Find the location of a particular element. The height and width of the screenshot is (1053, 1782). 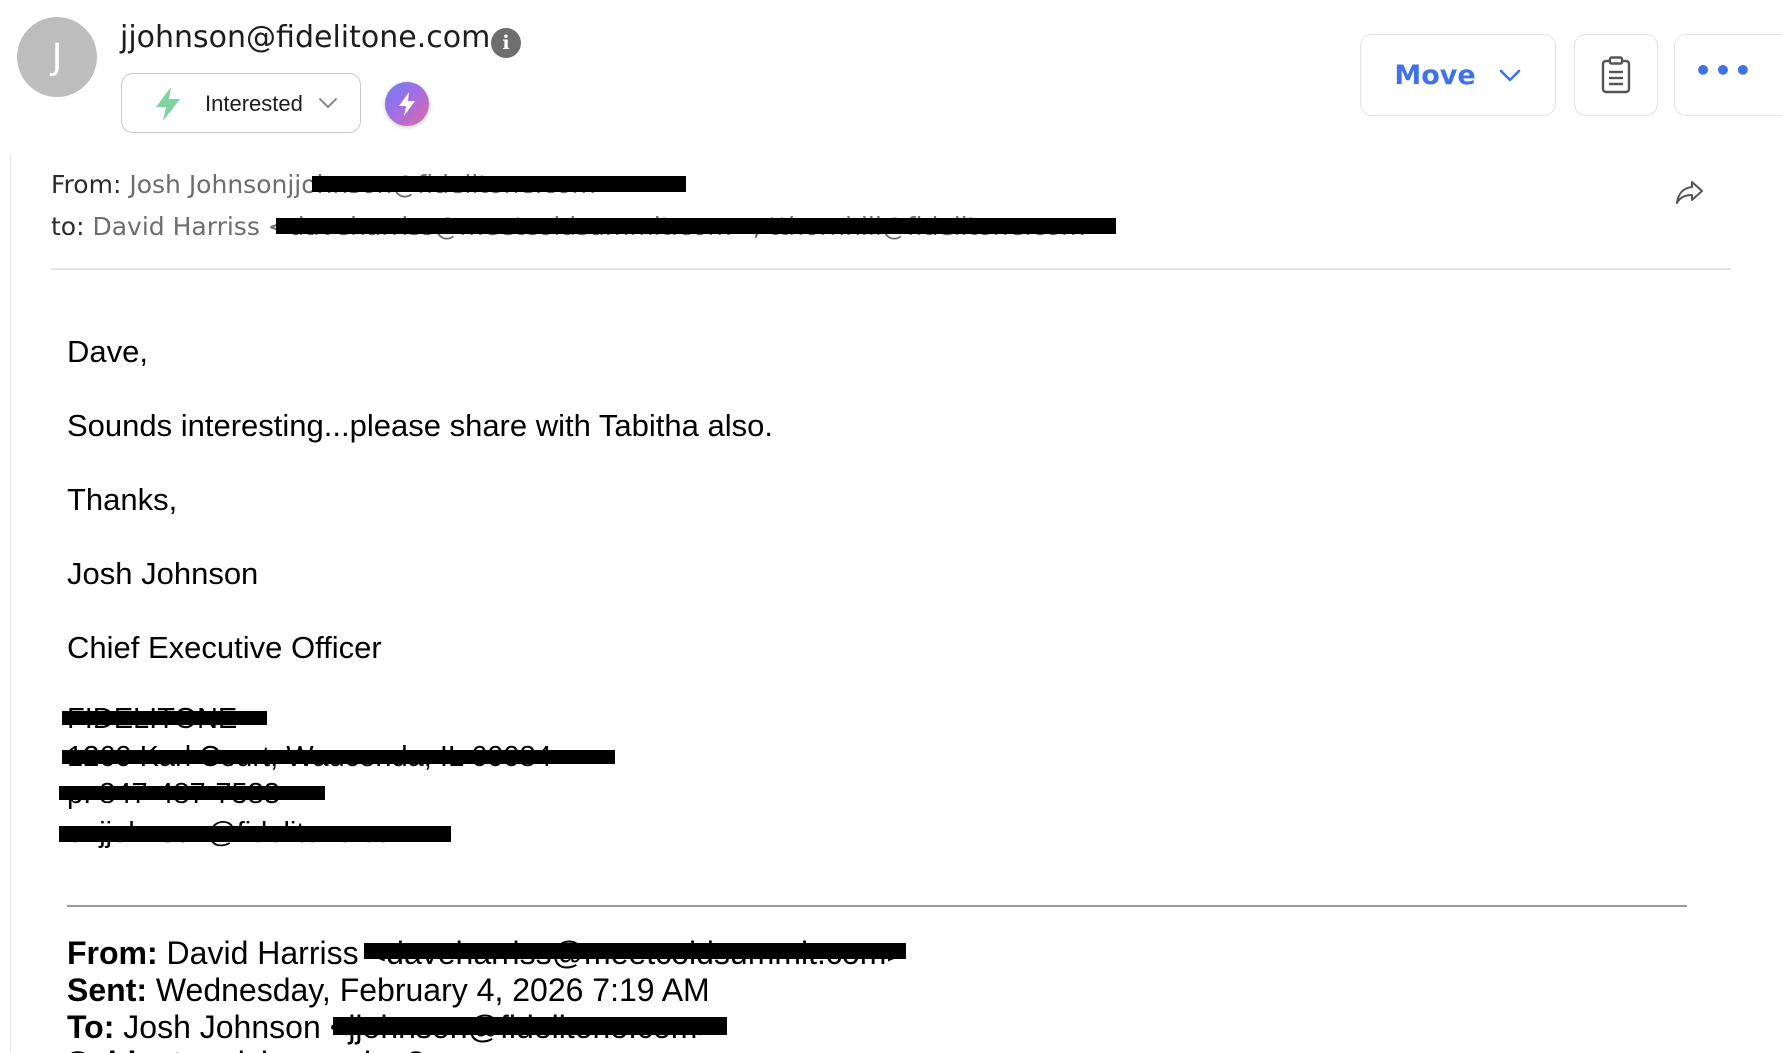

quote-divider is located at coordinates (877, 906).